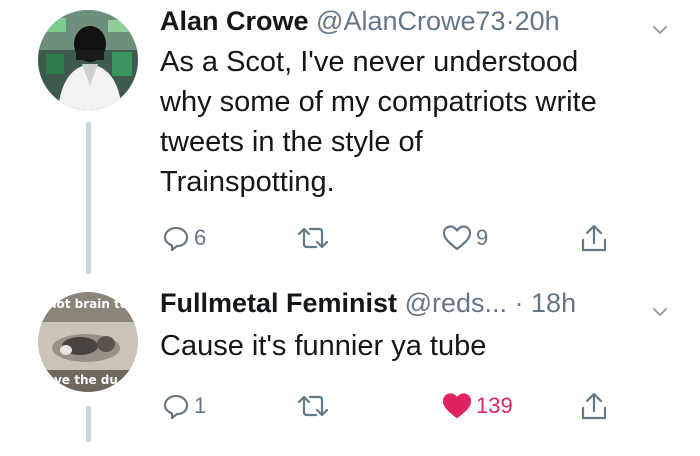 The height and width of the screenshot is (456, 700). Describe the element at coordinates (200, 237) in the screenshot. I see `reply-count: 6` at that location.